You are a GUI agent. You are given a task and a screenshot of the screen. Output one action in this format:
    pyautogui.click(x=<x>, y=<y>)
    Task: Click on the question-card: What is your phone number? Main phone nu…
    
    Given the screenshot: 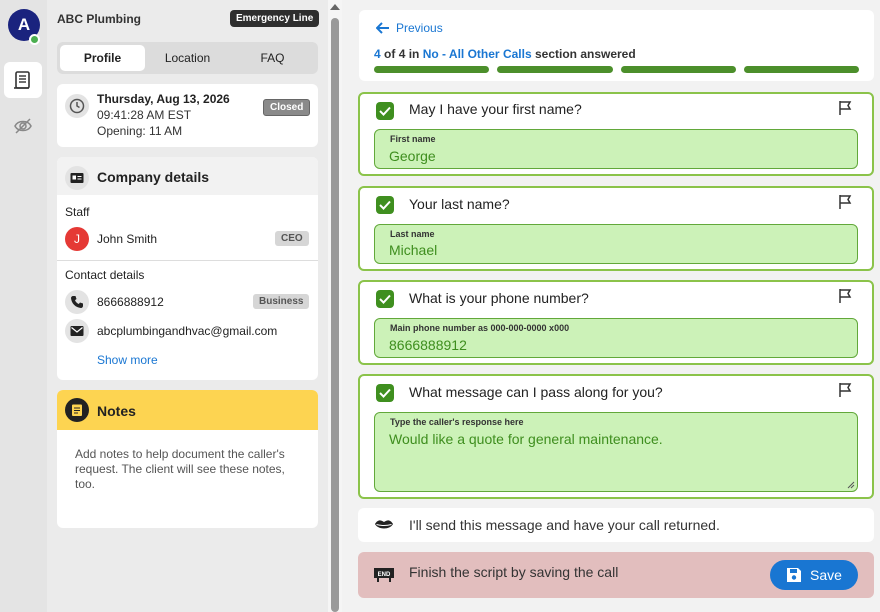 What is the action you would take?
    pyautogui.click(x=616, y=322)
    